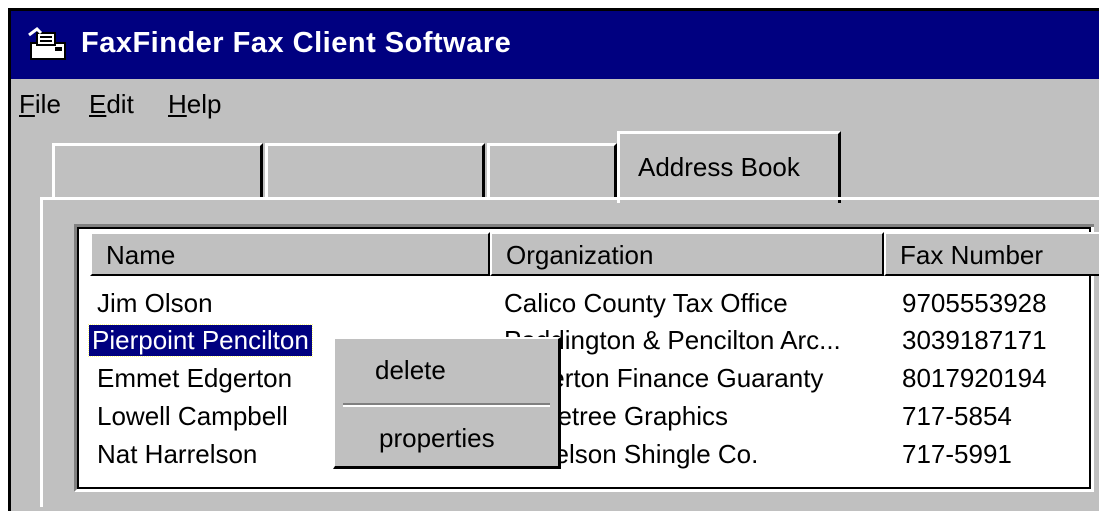 The image size is (1099, 511). I want to click on cell-name: Pierpoint Pencilton, so click(200, 340).